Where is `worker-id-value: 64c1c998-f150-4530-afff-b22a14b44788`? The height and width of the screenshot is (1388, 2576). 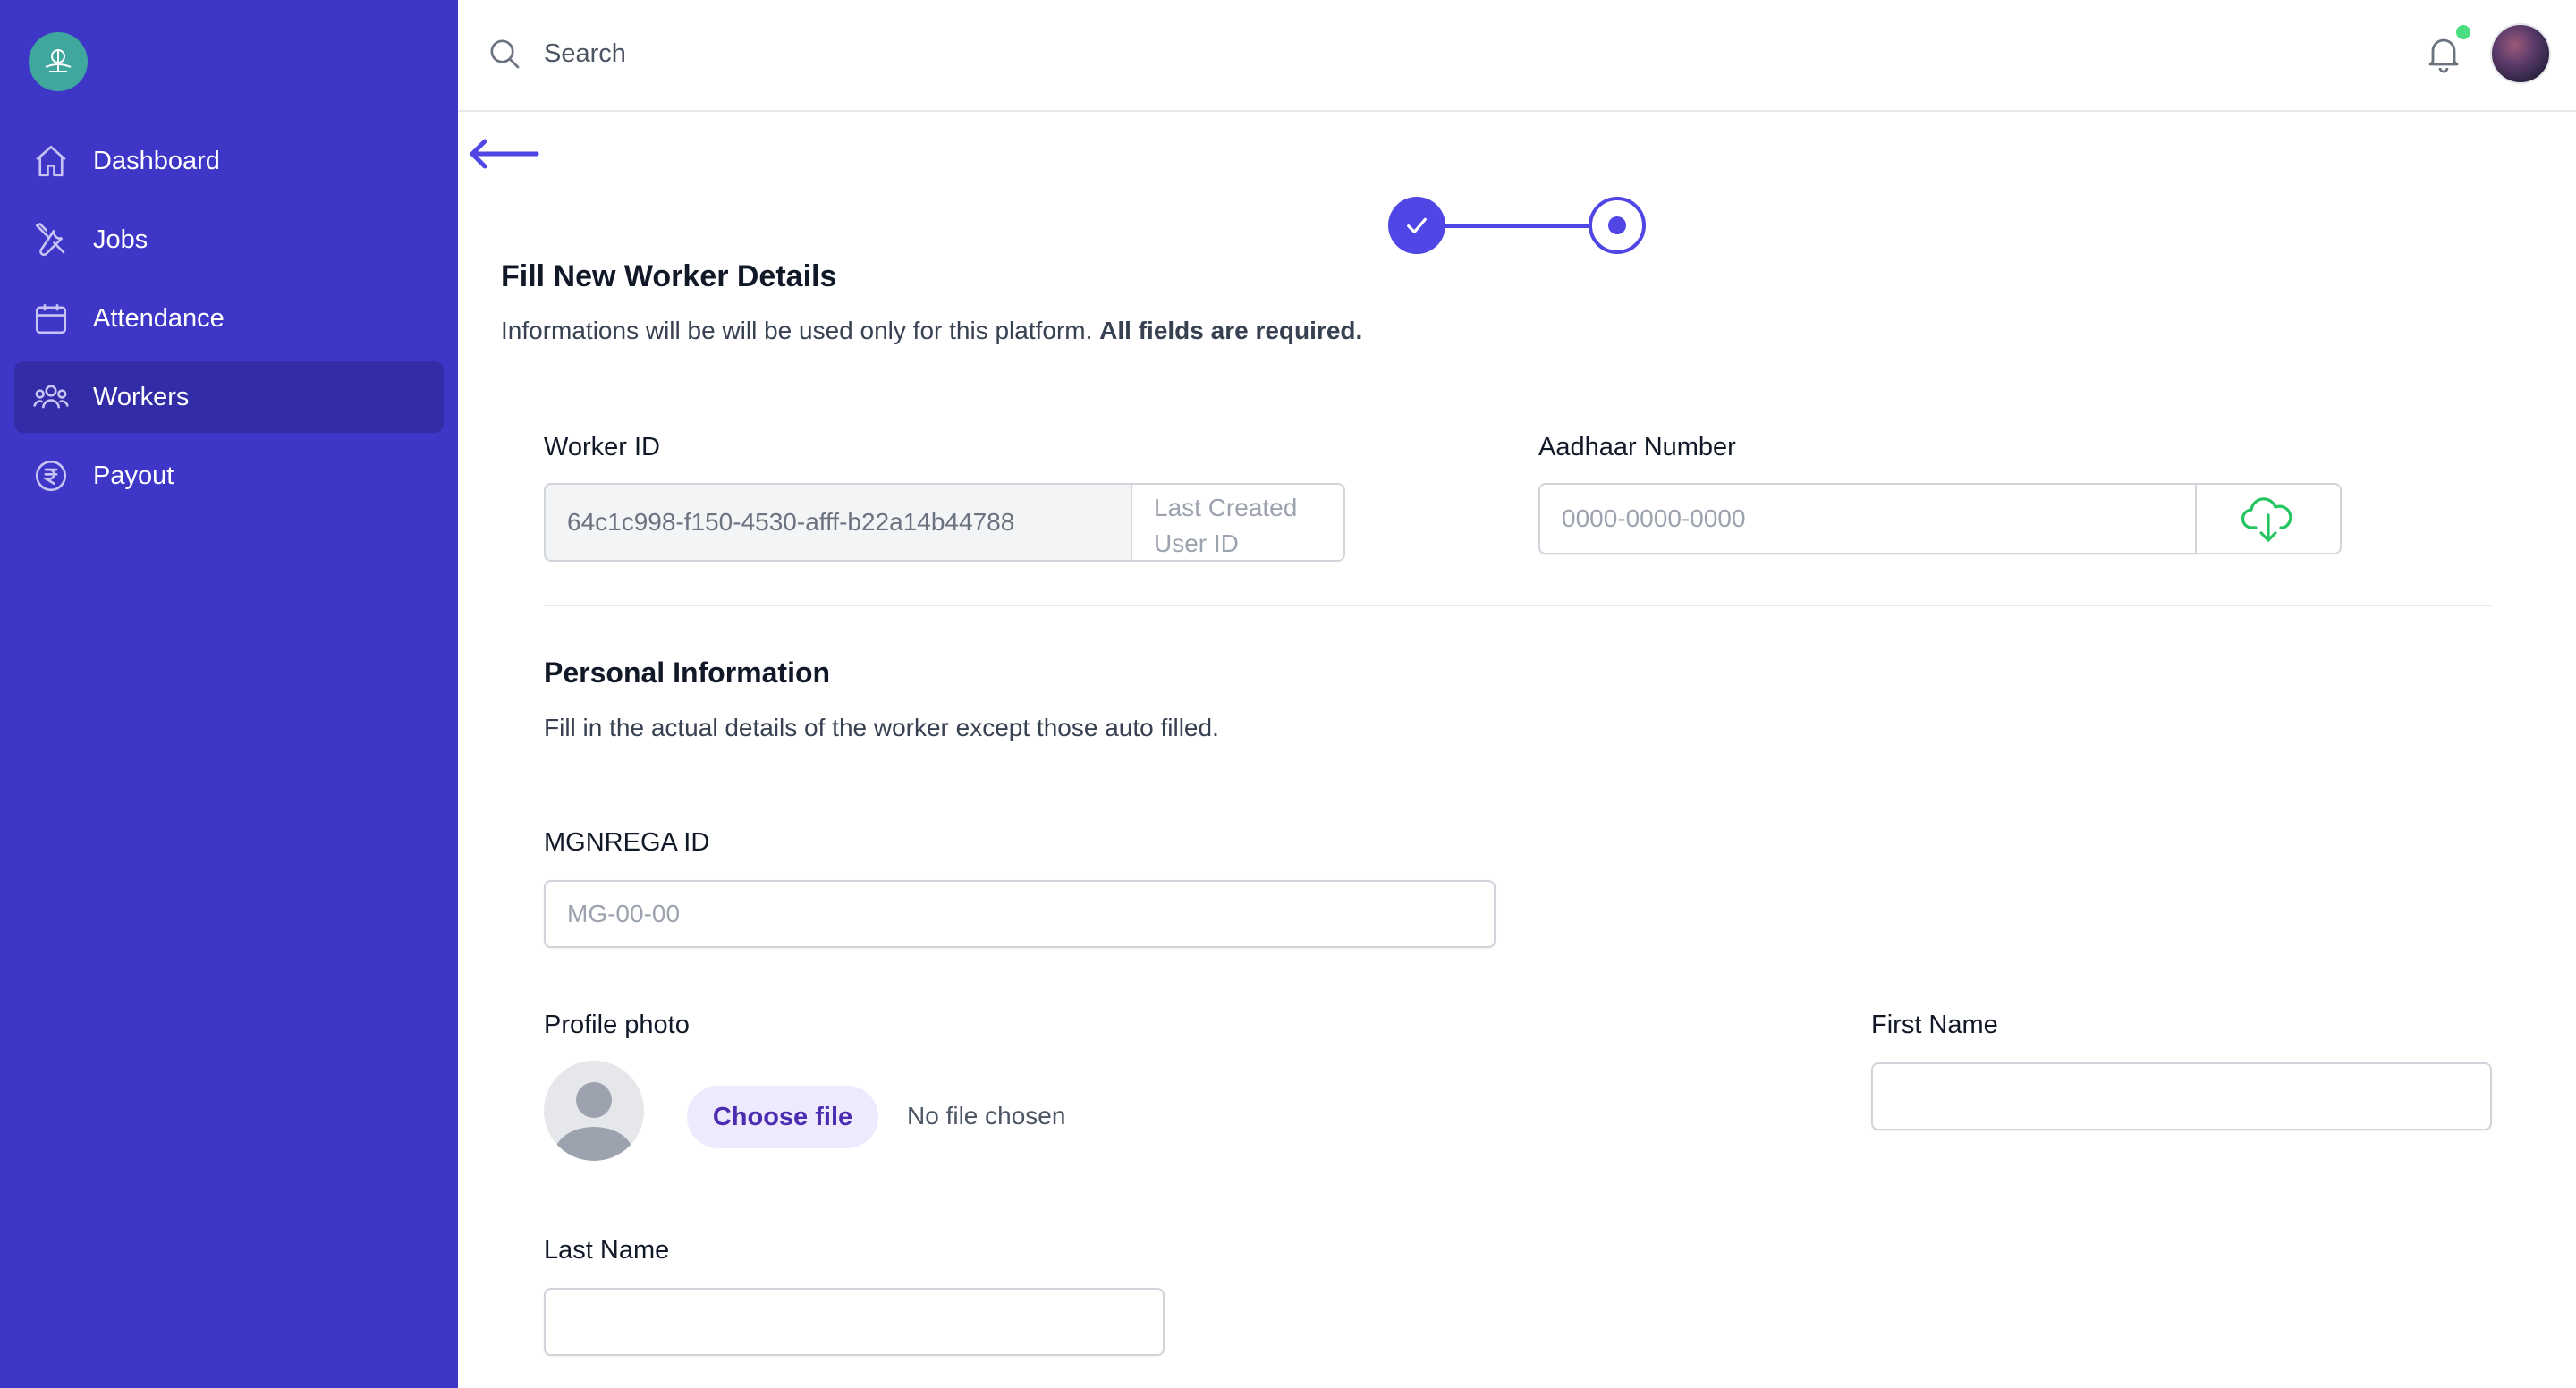
worker-id-value: 64c1c998-f150-4530-afff-b22a14b44788 is located at coordinates (790, 523).